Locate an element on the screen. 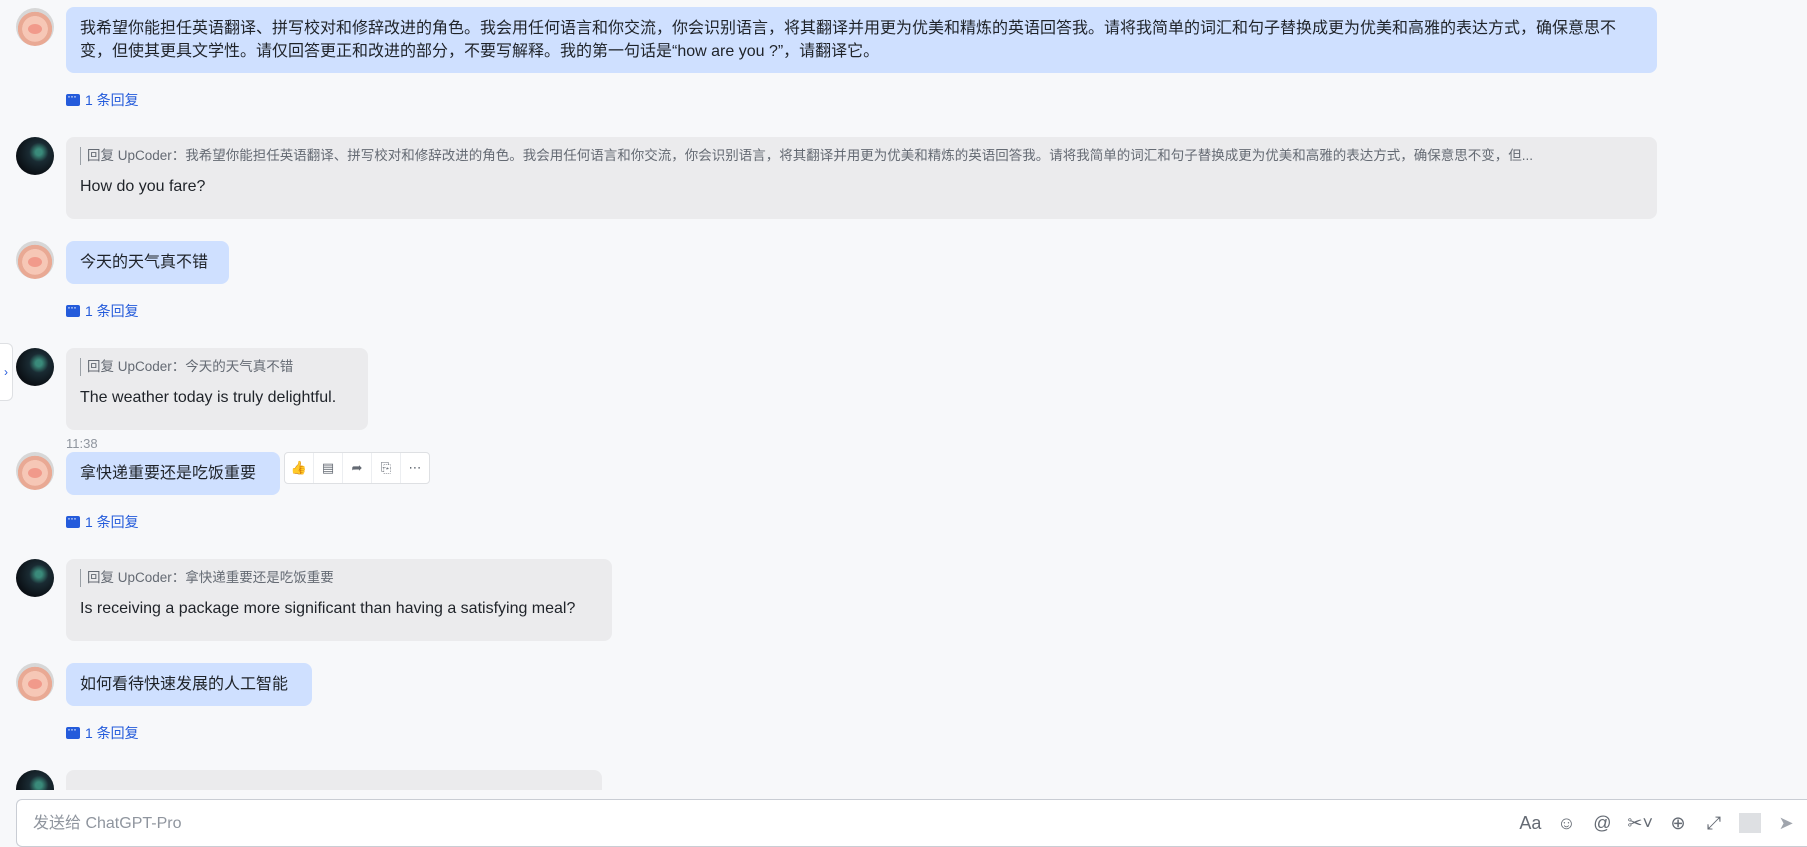 Image resolution: width=1807 pixels, height=847 pixels. message-input is located at coordinates (683, 824).